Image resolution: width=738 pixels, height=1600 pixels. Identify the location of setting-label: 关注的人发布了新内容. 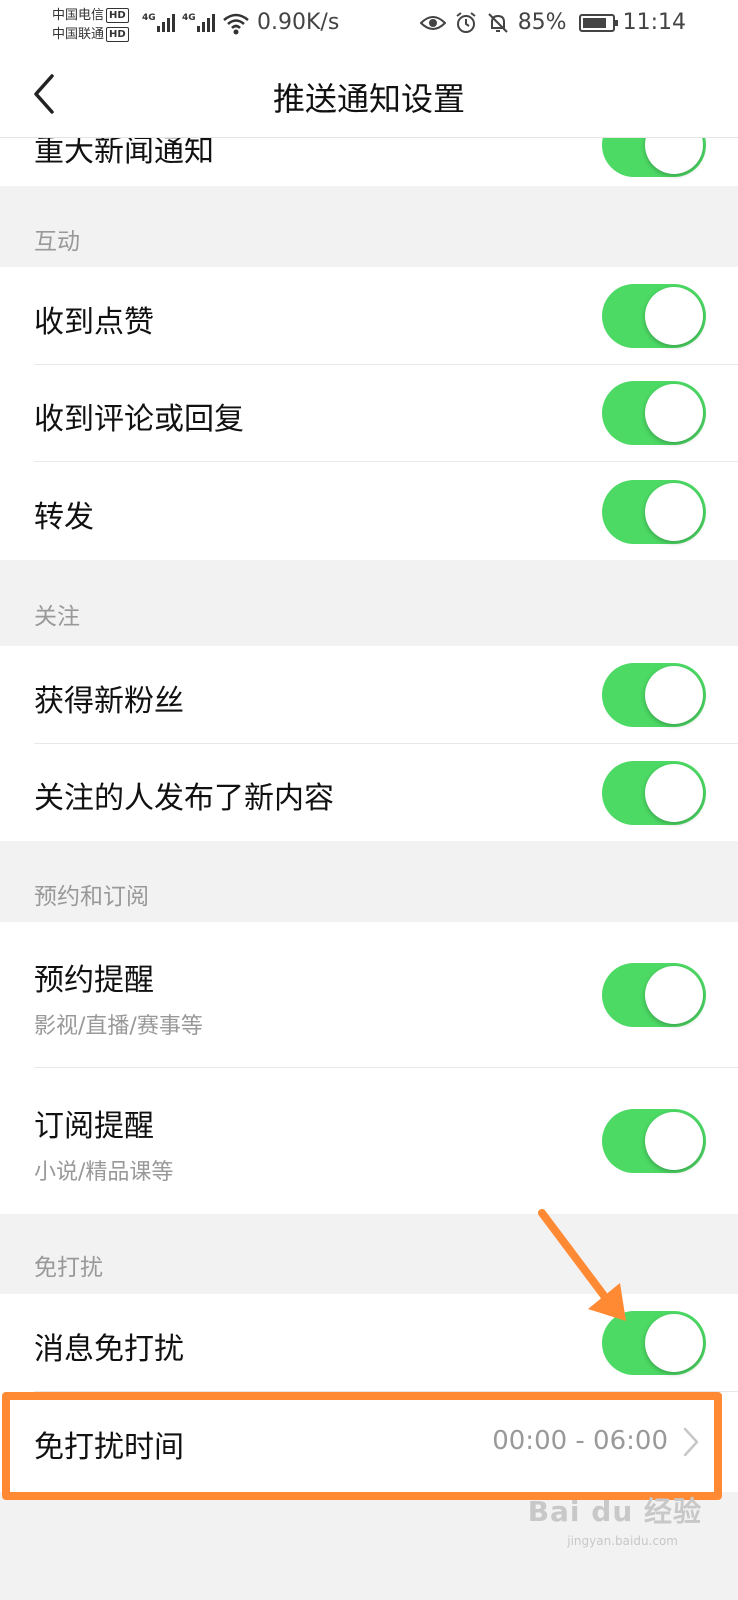
(184, 798).